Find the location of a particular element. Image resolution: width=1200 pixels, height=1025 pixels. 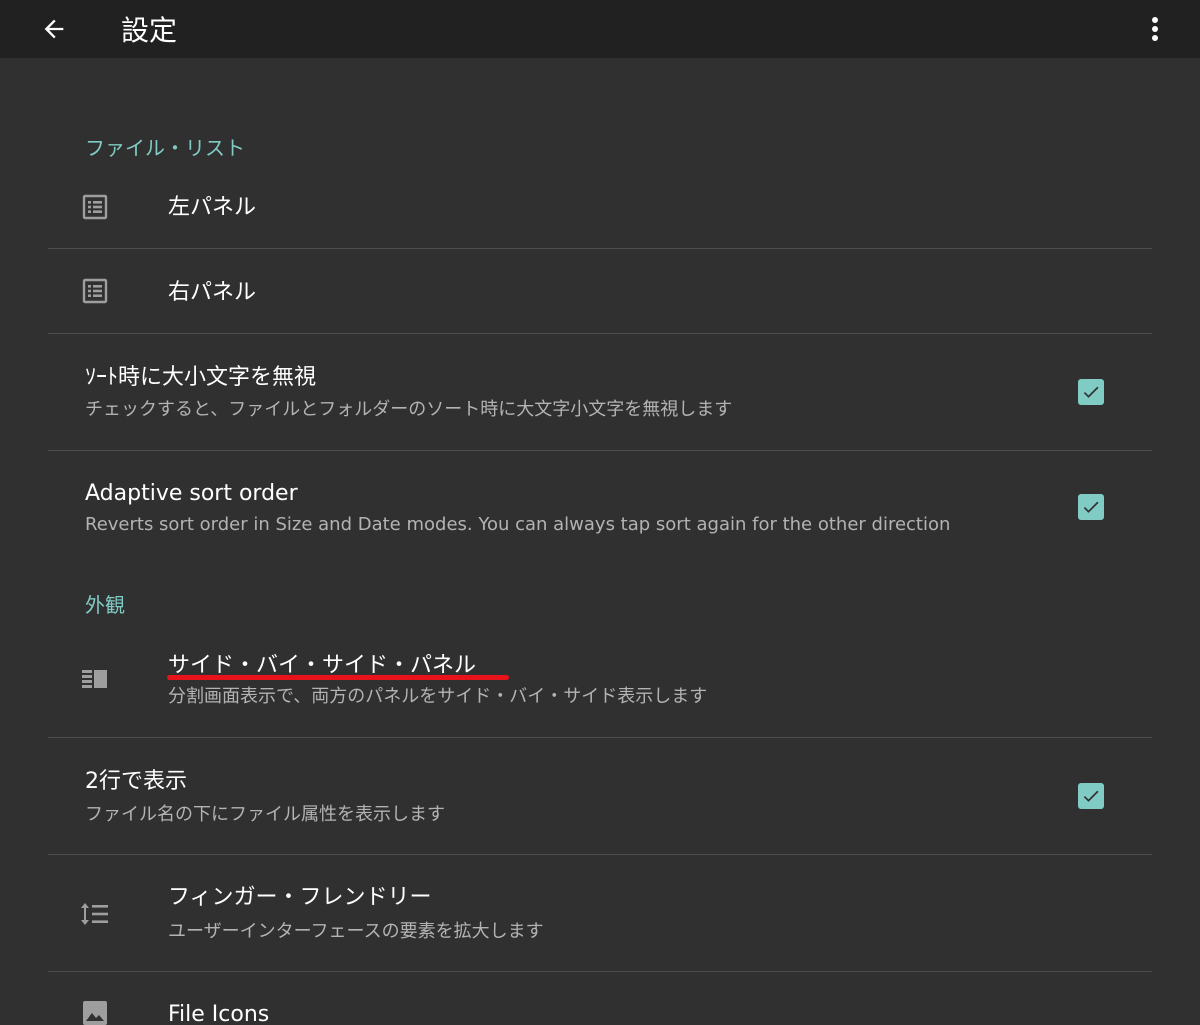

ignore-case-checkbox is located at coordinates (1091, 392).